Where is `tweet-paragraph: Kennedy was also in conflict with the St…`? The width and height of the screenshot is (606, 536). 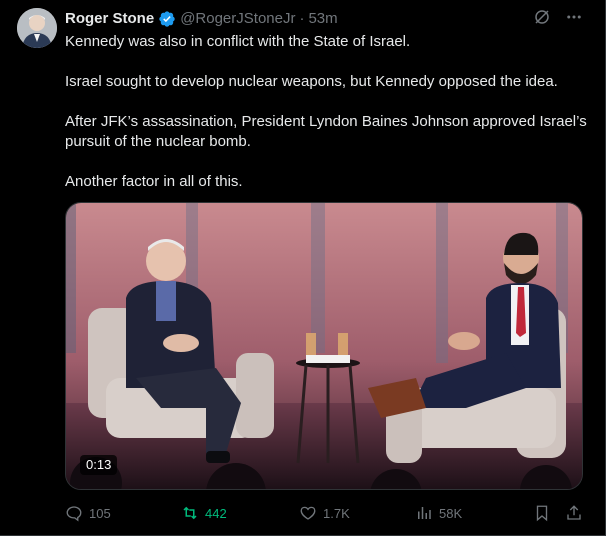 tweet-paragraph: Kennedy was also in conflict with the St… is located at coordinates (238, 41).